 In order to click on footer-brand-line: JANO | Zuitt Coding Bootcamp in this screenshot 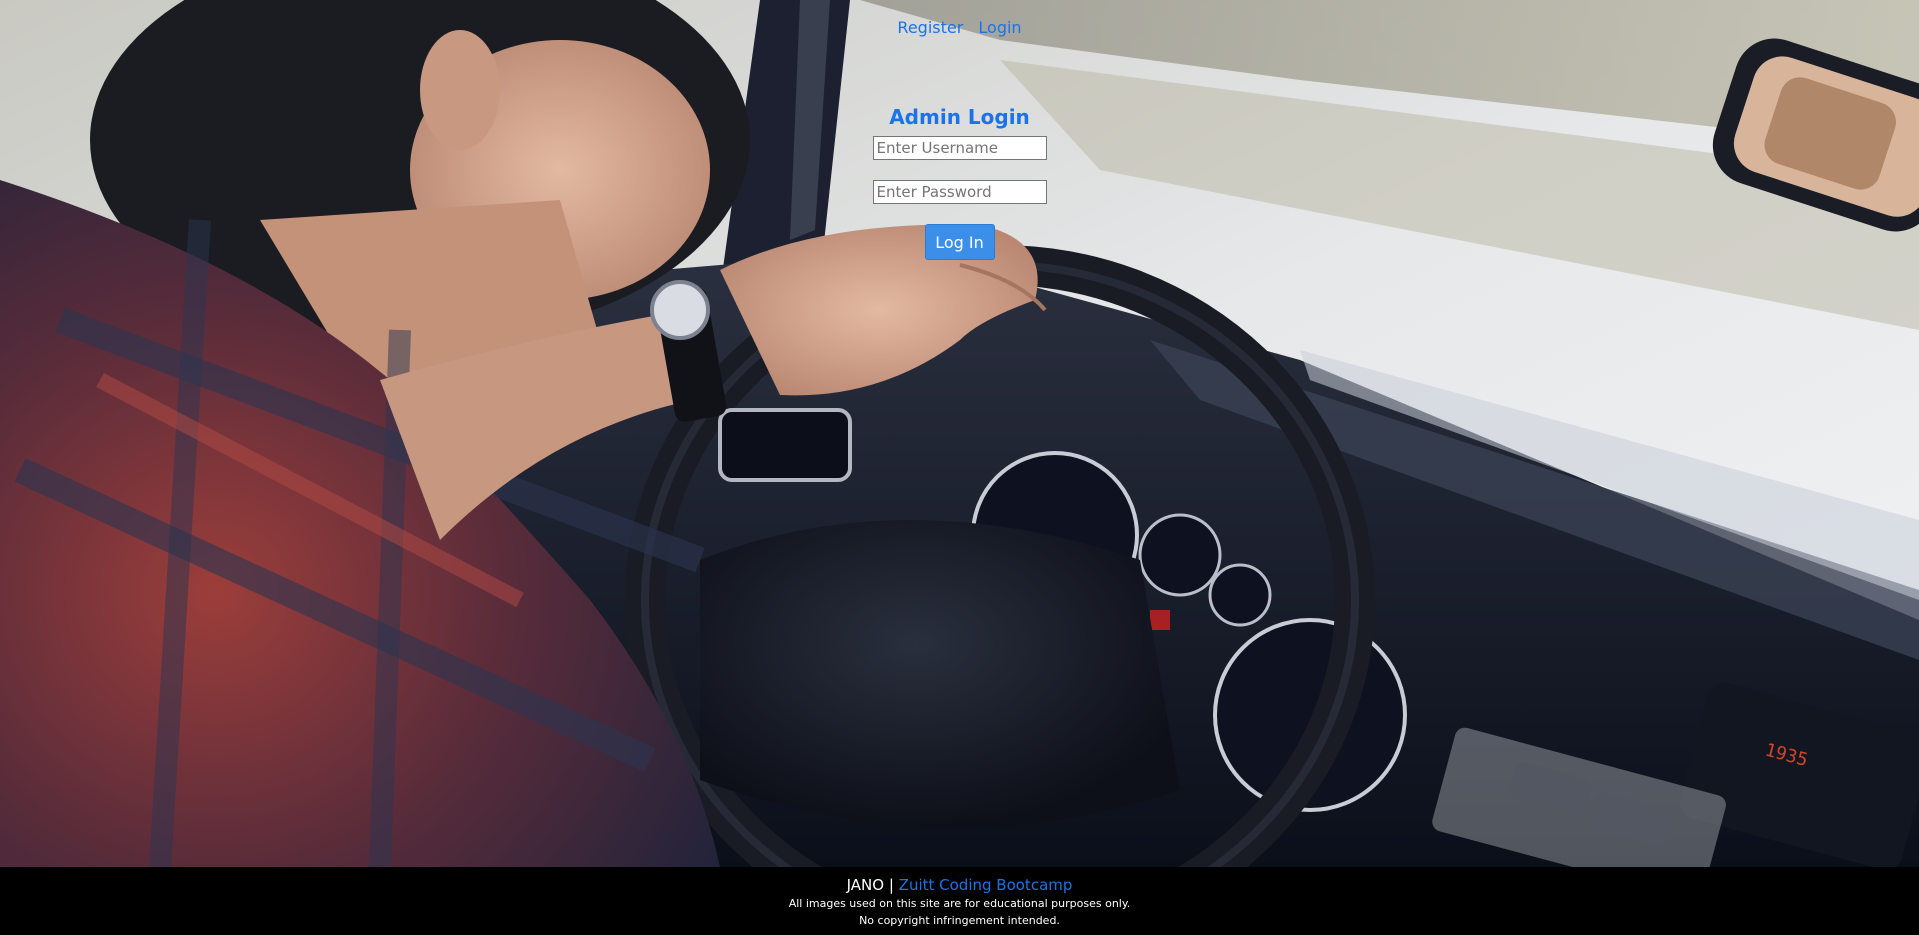, I will do `click(959, 885)`.